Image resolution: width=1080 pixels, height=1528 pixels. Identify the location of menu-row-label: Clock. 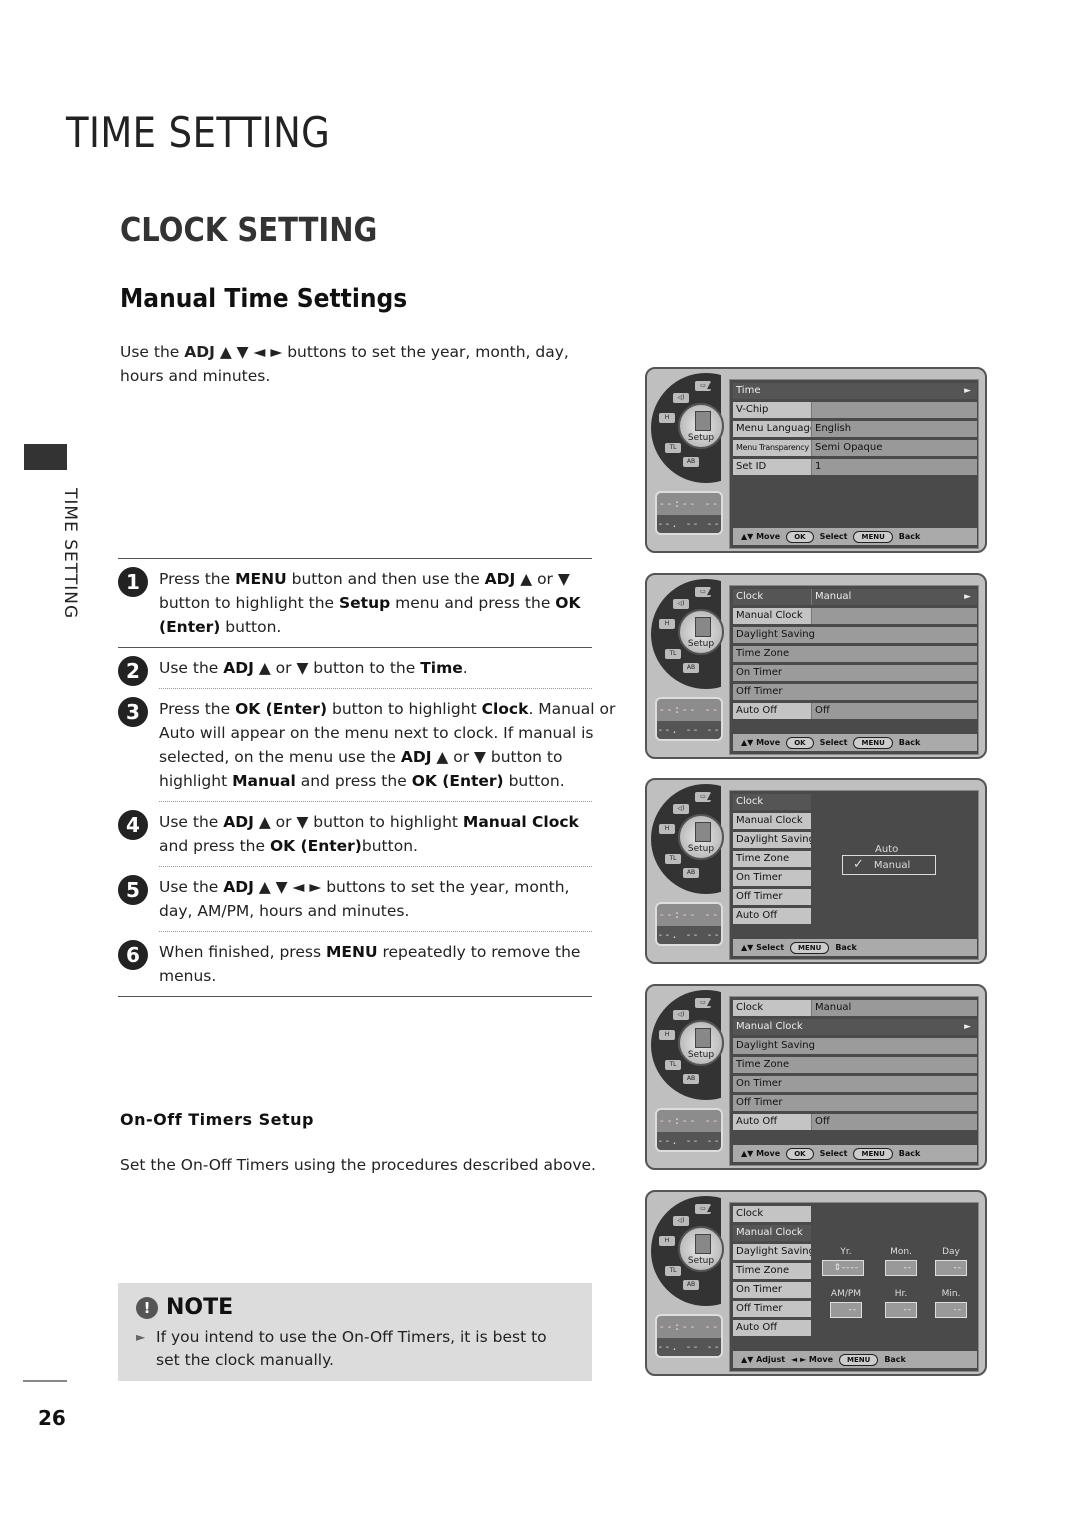
(772, 802).